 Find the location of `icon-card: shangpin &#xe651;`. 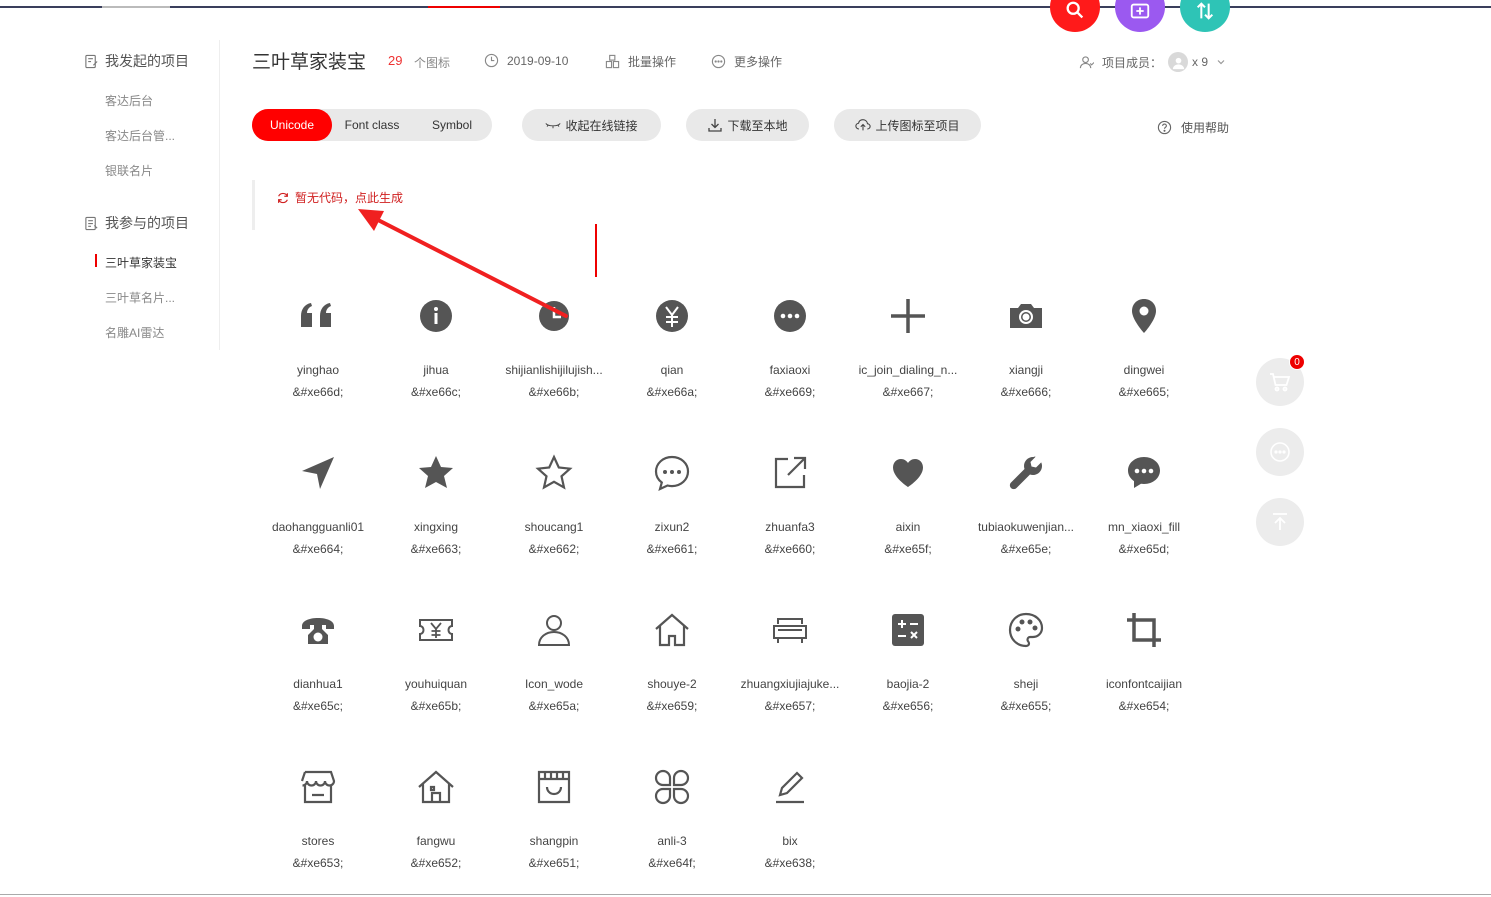

icon-card: shangpin &#xe651; is located at coordinates (554, 826).